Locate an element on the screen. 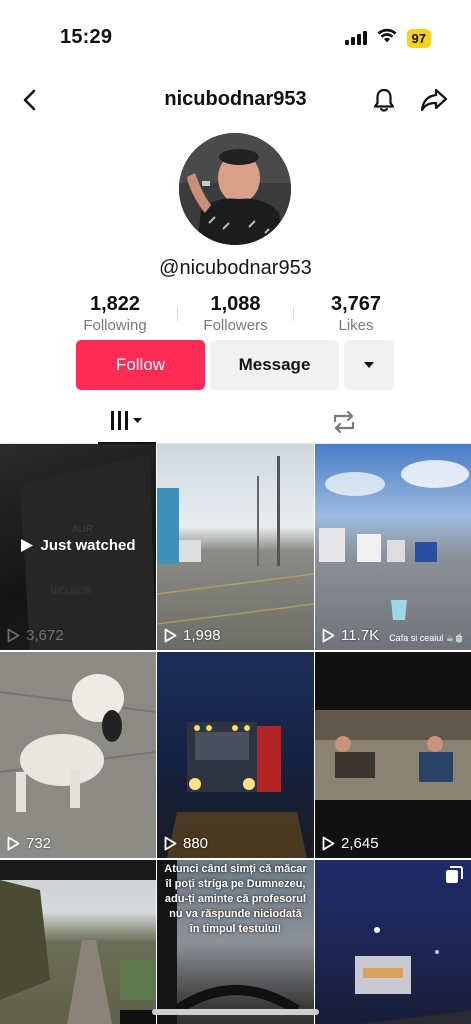  stat-likes: 3,767 Likes is located at coordinates (356, 315).